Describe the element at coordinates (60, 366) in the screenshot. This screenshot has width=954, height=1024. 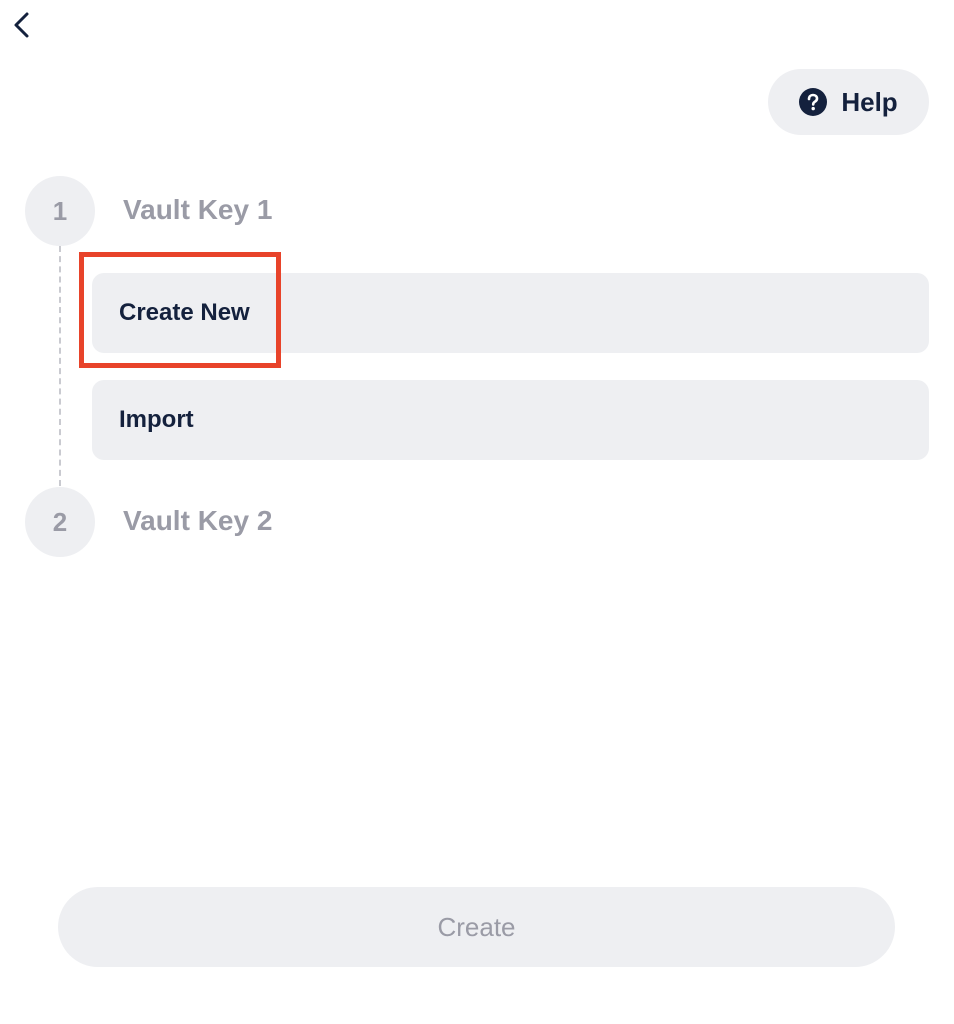
I see `step-connector` at that location.